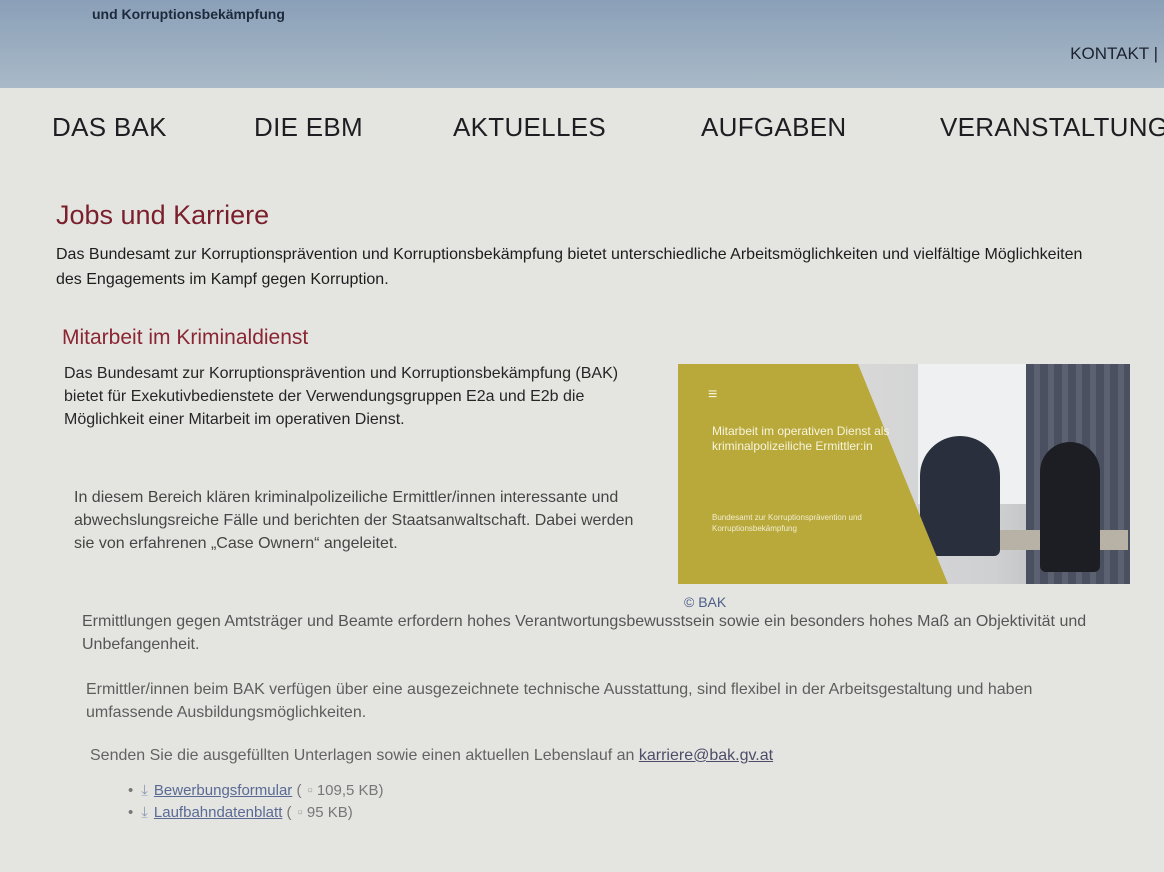 The width and height of the screenshot is (1164, 872). I want to click on kontakt-link: KONTAKT |, so click(1114, 54).